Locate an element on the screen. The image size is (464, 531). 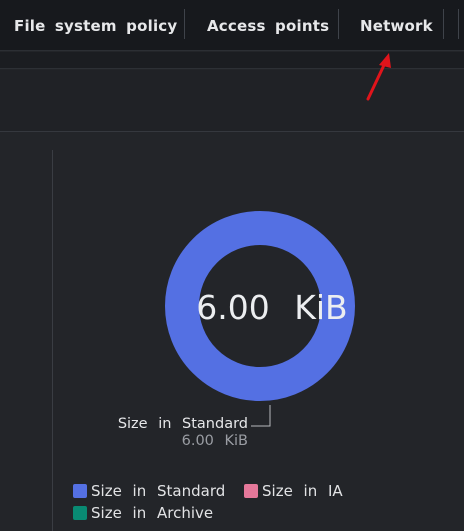
legend-item-ia: Size in IA is located at coordinates (293, 491).